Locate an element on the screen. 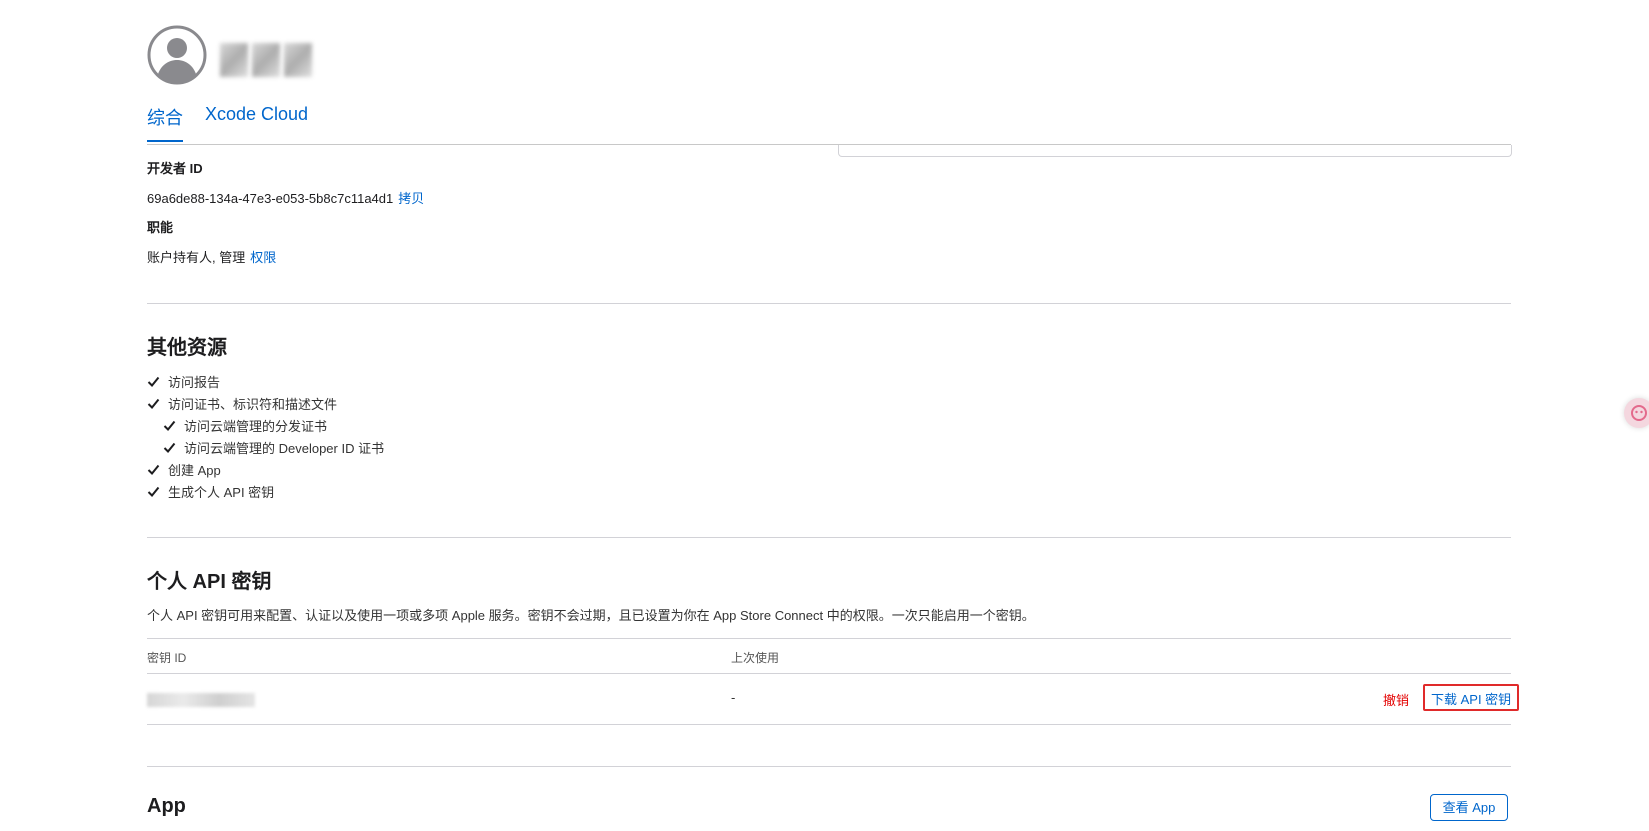  list-item: 访问证书、标识符和描述文件 is located at coordinates (265, 403).